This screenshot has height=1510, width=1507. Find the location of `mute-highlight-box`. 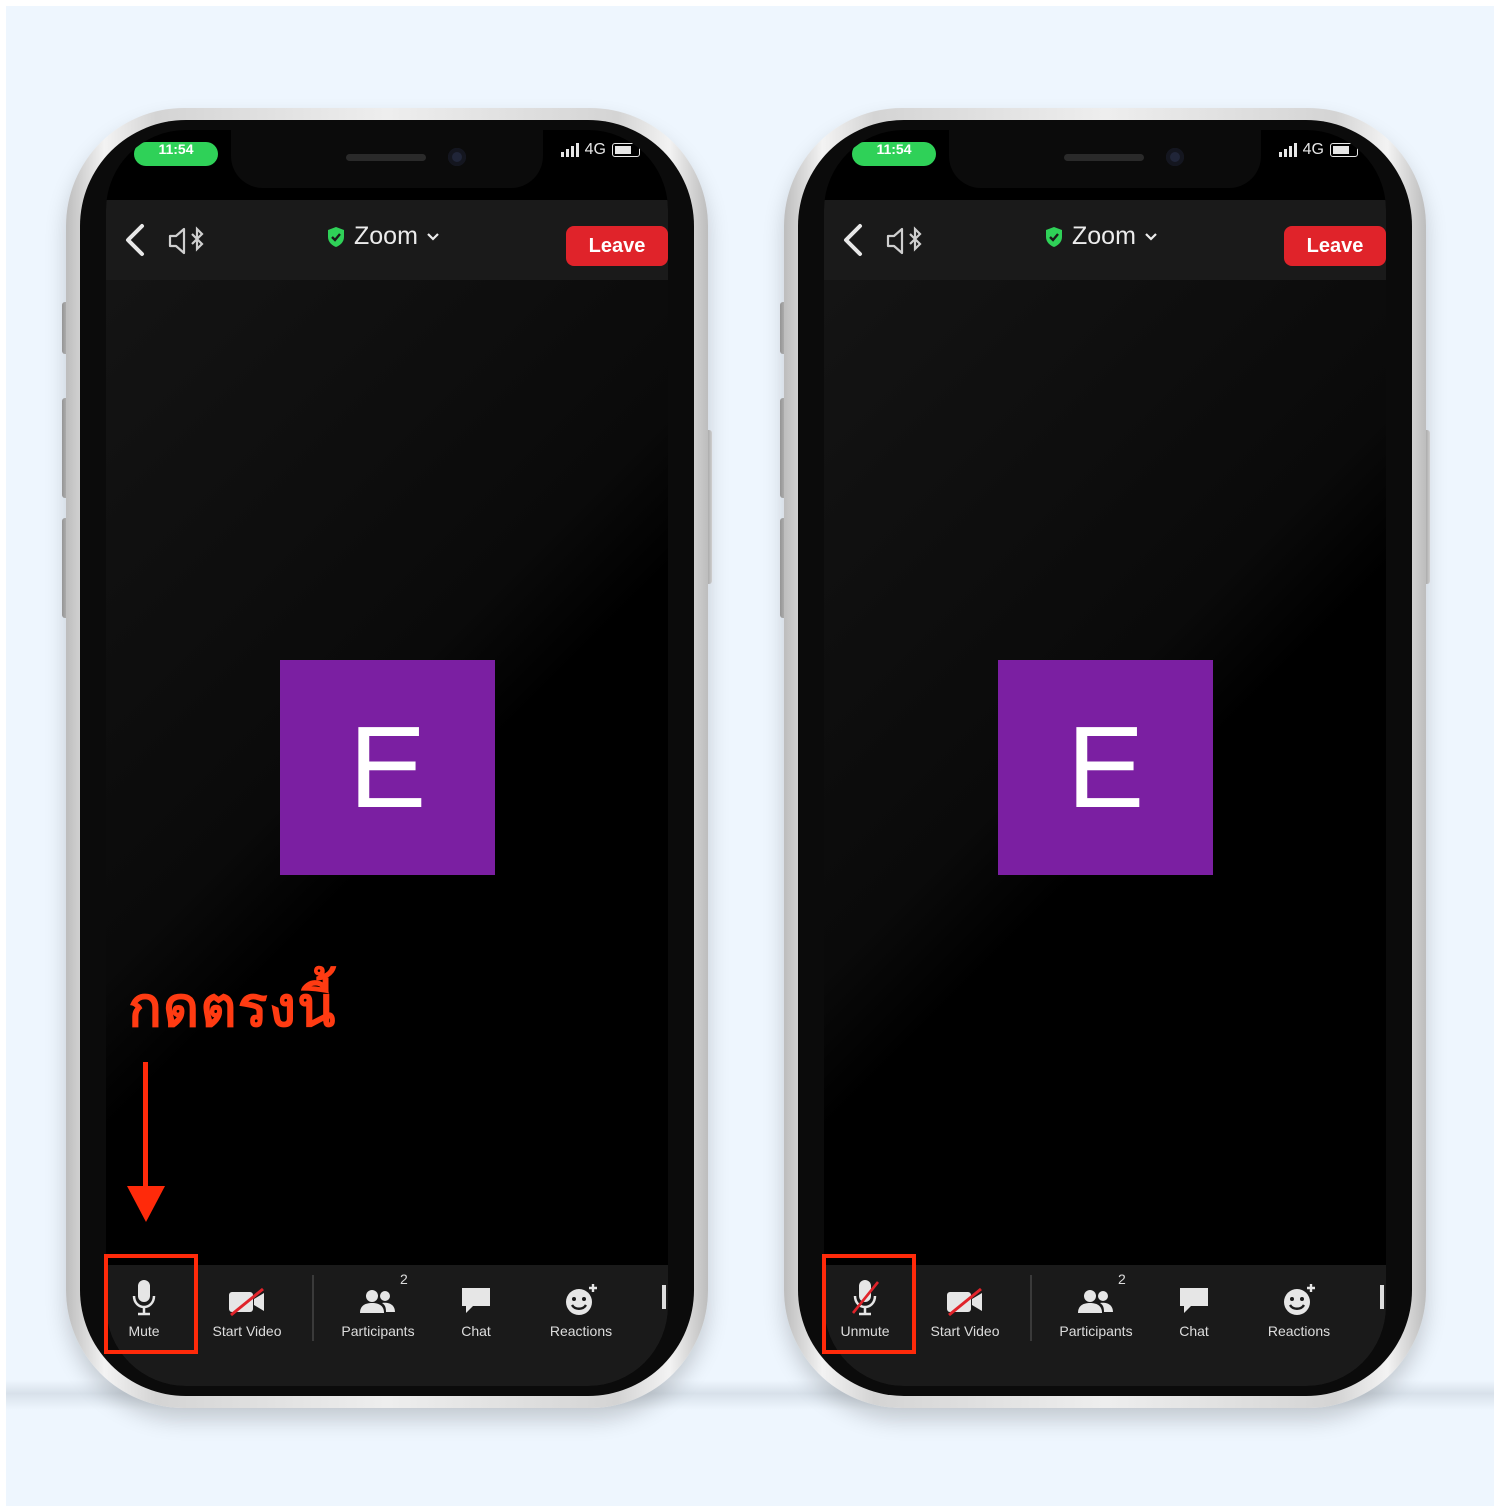

mute-highlight-box is located at coordinates (151, 1304).